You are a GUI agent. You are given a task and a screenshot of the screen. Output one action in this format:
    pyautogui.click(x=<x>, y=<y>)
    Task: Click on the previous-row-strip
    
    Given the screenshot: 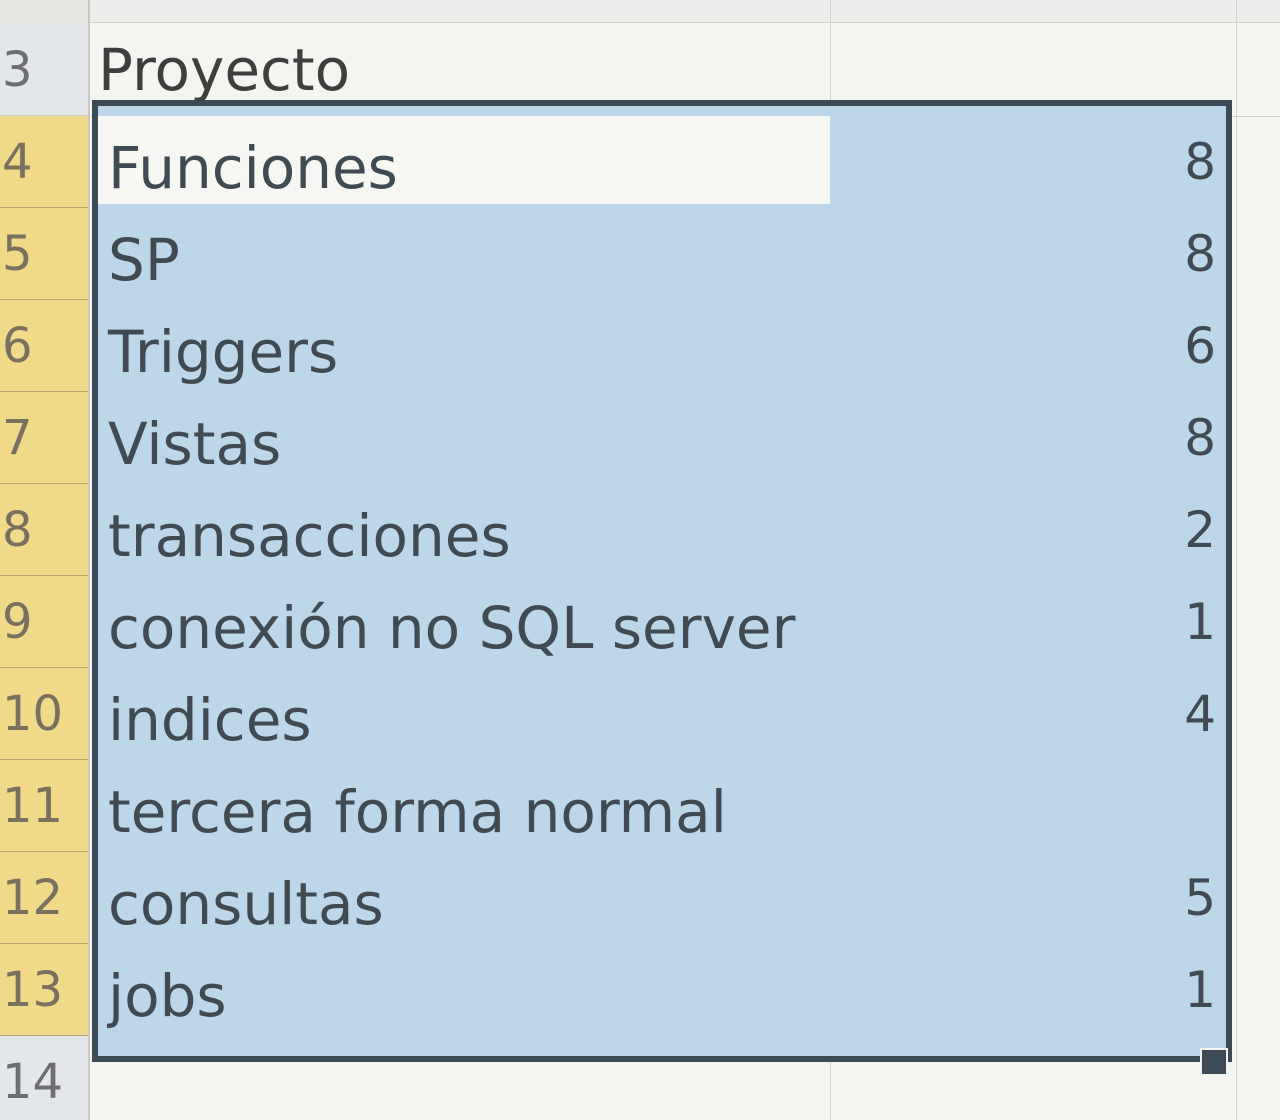 What is the action you would take?
    pyautogui.click(x=640, y=11)
    